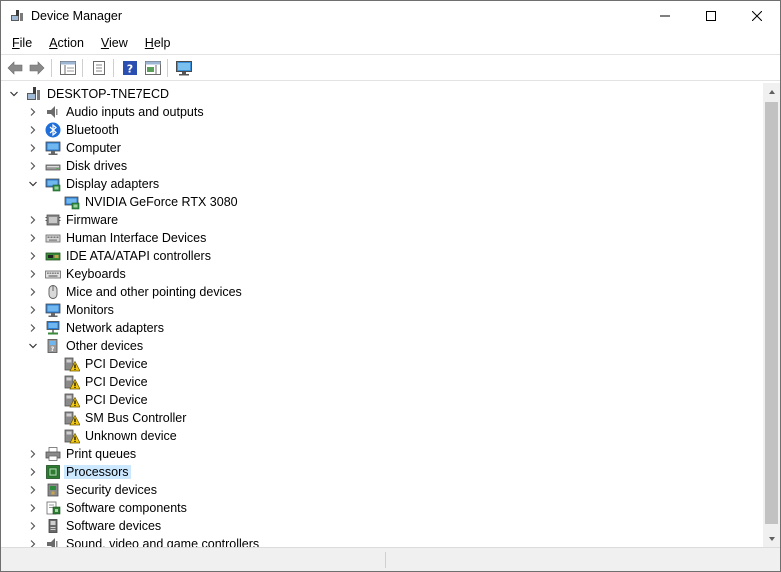 This screenshot has height=572, width=781. Describe the element at coordinates (771, 538) in the screenshot. I see `scroll-down-button` at that location.